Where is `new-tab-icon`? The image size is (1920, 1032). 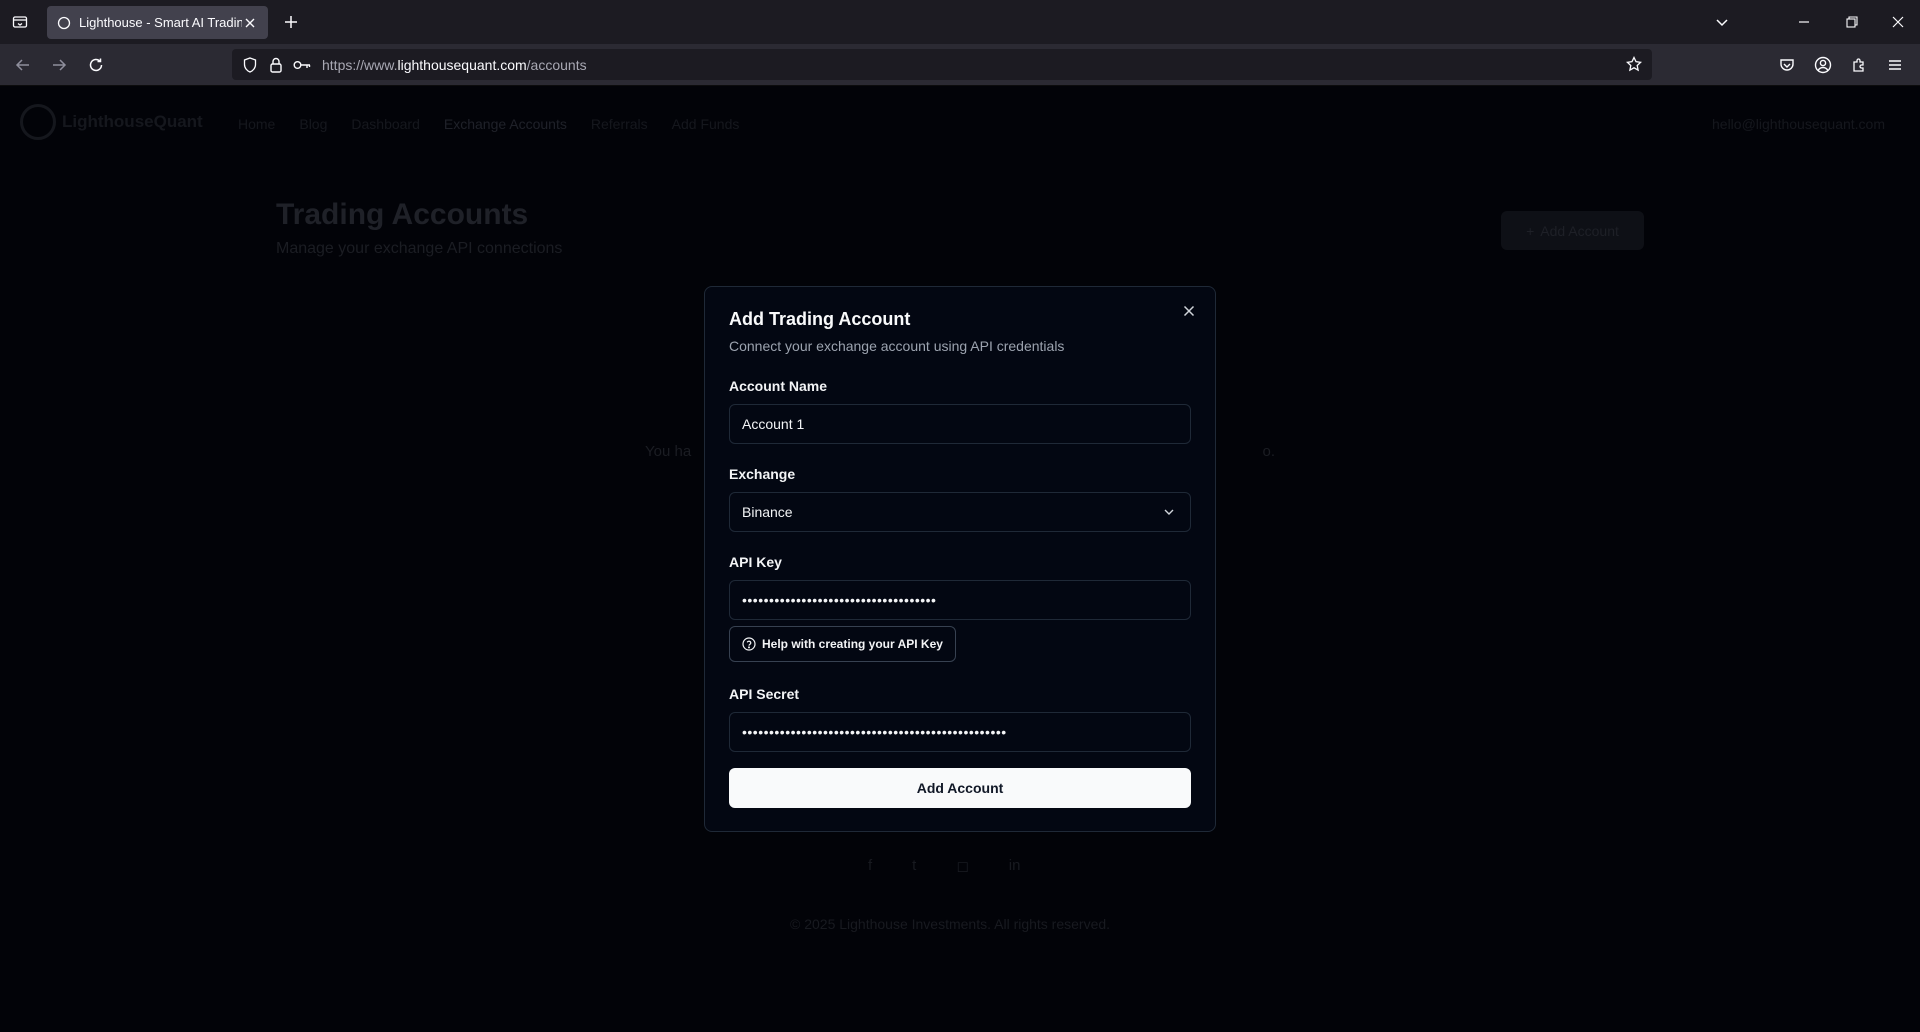
new-tab-icon is located at coordinates (291, 22).